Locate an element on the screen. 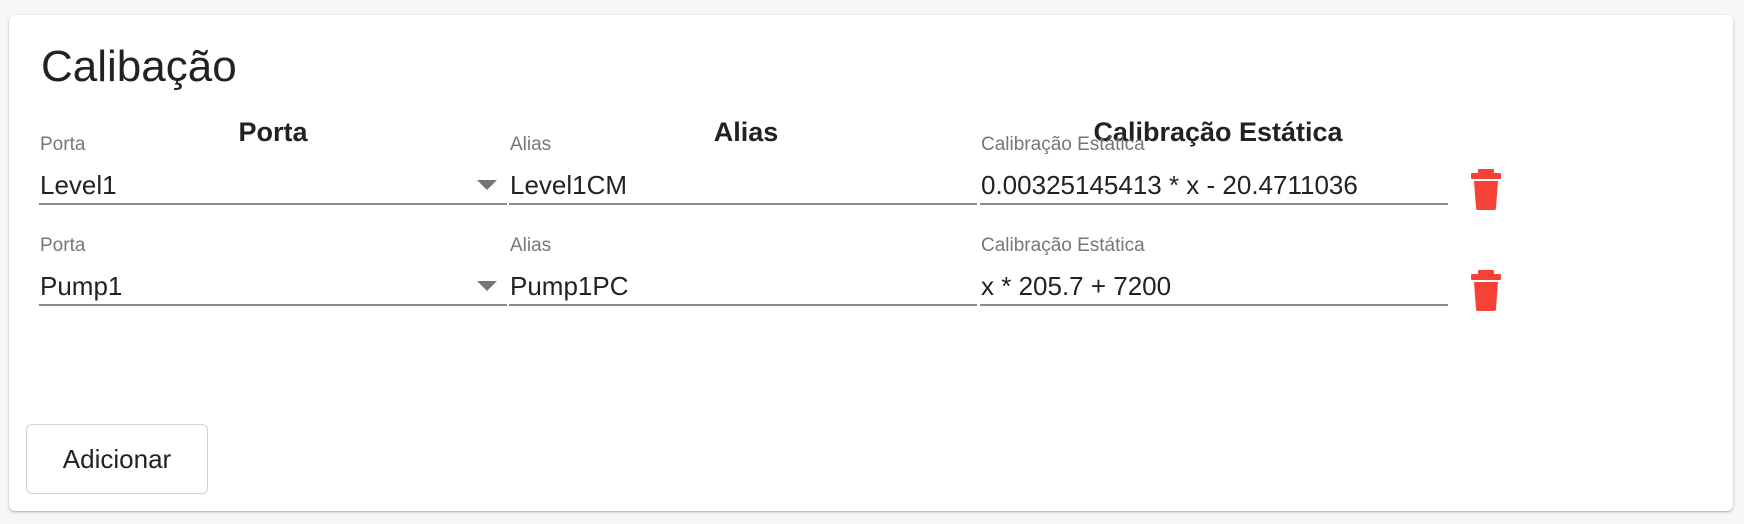  porta-select-value: Pump1 is located at coordinates (272, 286).